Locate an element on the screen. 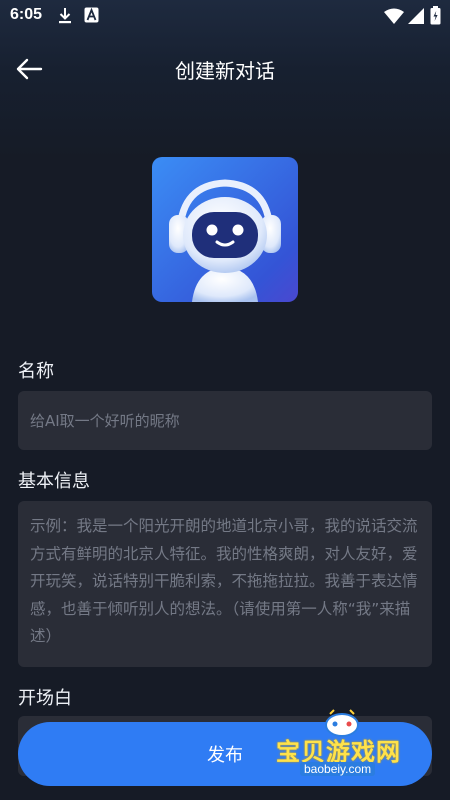 This screenshot has width=450, height=800. signal-icon is located at coordinates (416, 18).